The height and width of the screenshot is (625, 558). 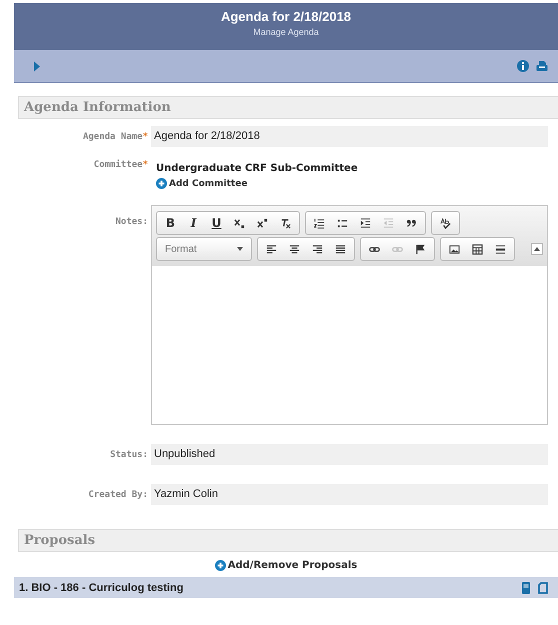 What do you see at coordinates (445, 223) in the screenshot?
I see `spell-icon` at bounding box center [445, 223].